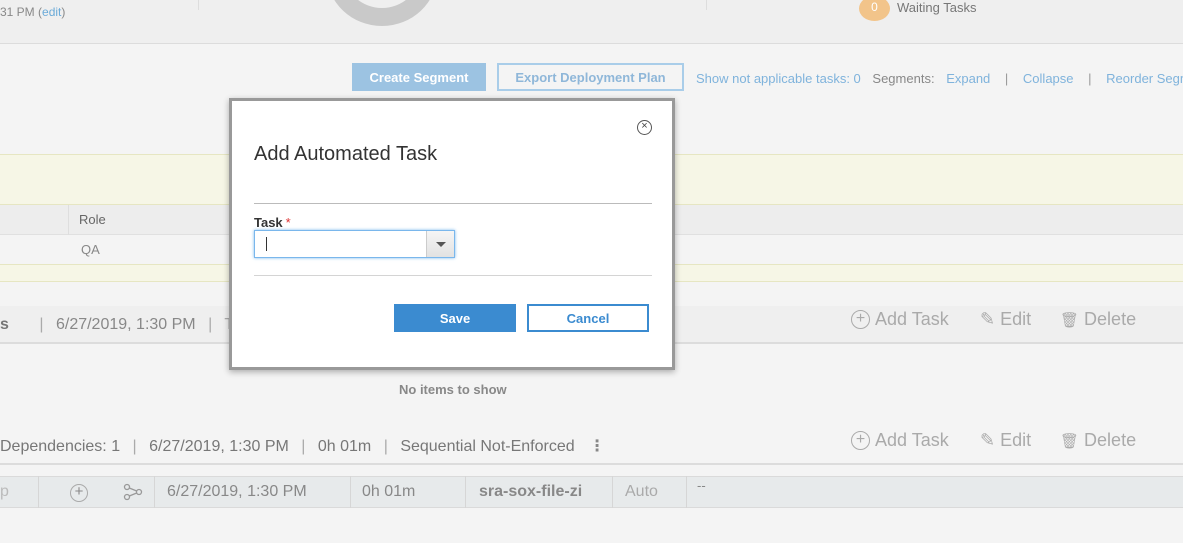  I want to click on last-modified: 31 PM (edit), so click(33, 12).